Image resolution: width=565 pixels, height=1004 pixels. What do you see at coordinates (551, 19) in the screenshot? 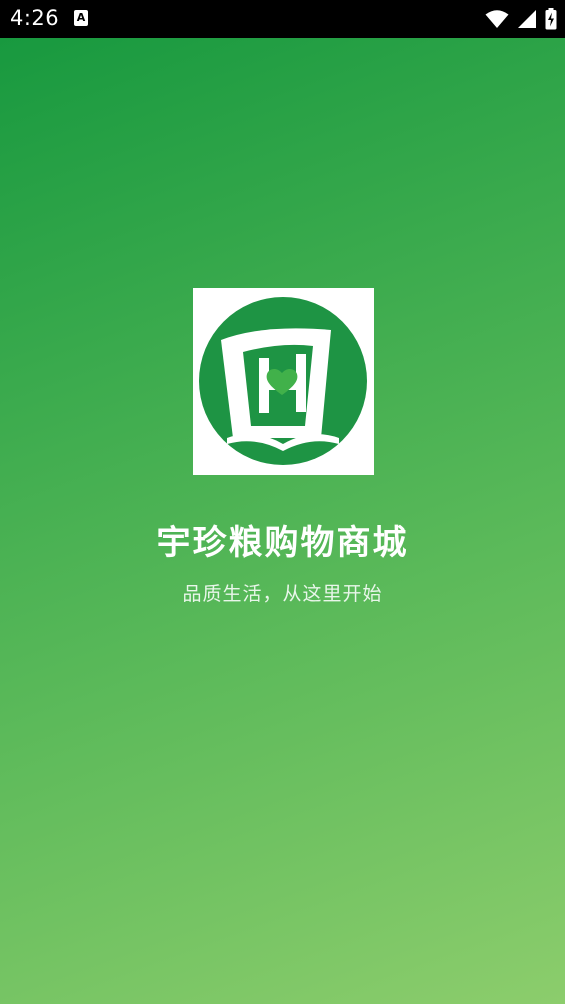
I see `battery-charging-icon` at bounding box center [551, 19].